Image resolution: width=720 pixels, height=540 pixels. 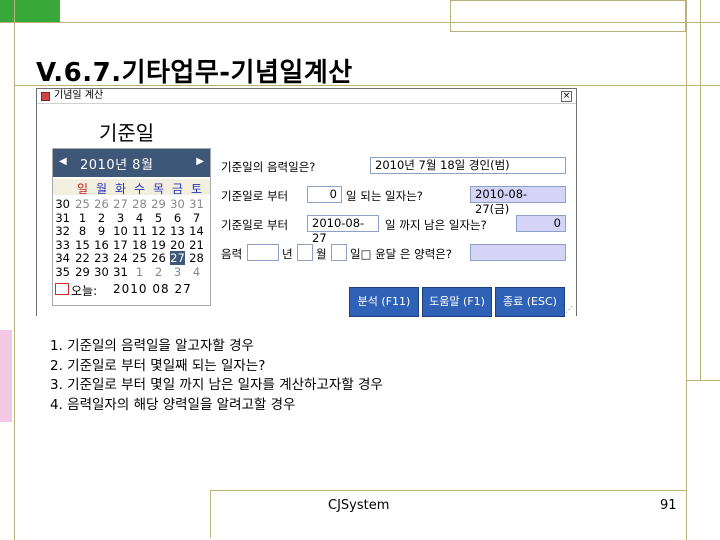 I want to click on calendar-day: 11, so click(x=139, y=231).